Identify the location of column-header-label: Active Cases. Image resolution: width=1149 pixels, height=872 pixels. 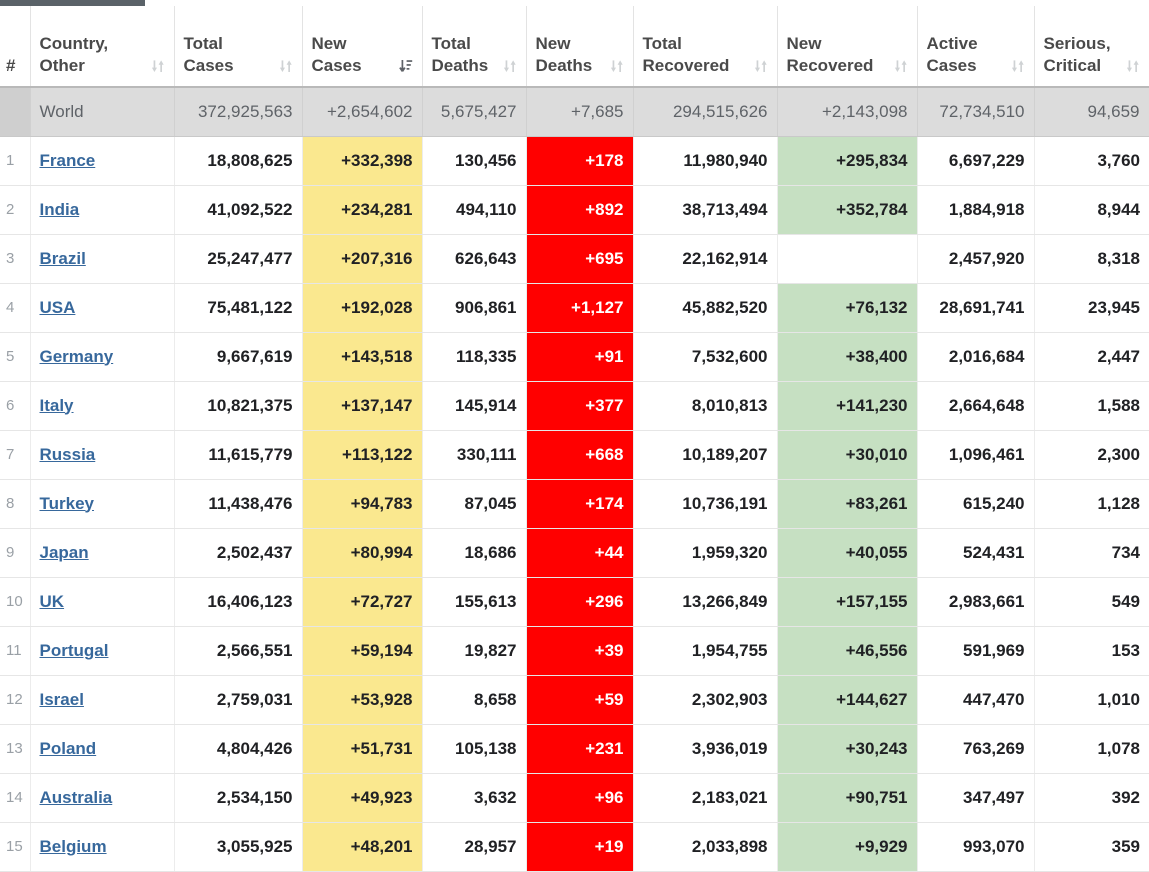
(952, 54).